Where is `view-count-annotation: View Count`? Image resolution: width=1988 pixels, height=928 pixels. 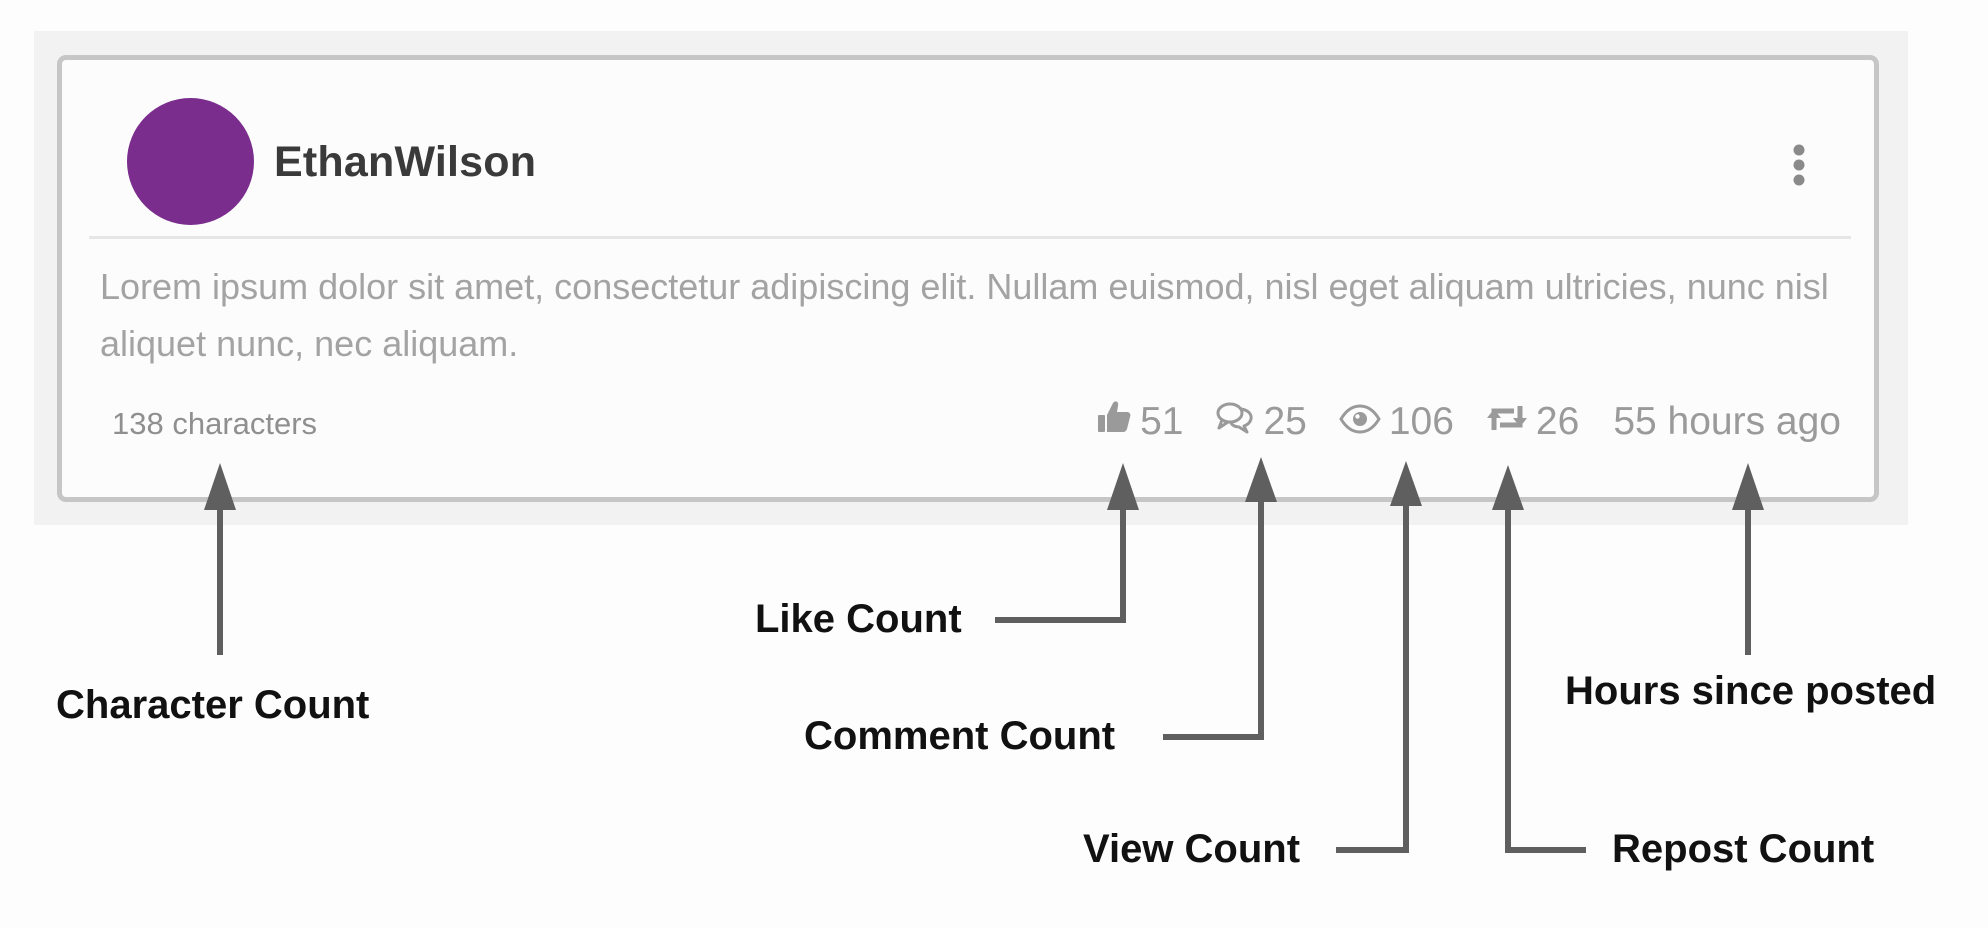
view-count-annotation: View Count is located at coordinates (1192, 849).